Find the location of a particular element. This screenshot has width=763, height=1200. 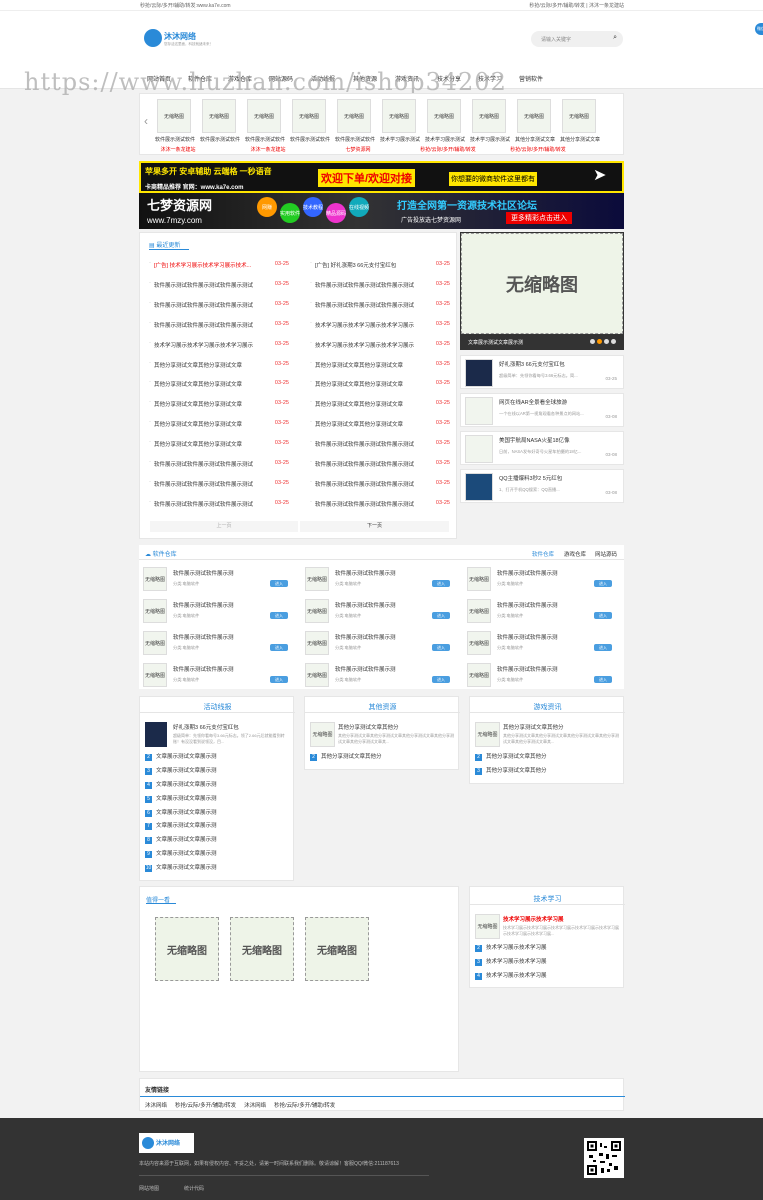

slide-dot-active is located at coordinates (599, 341).